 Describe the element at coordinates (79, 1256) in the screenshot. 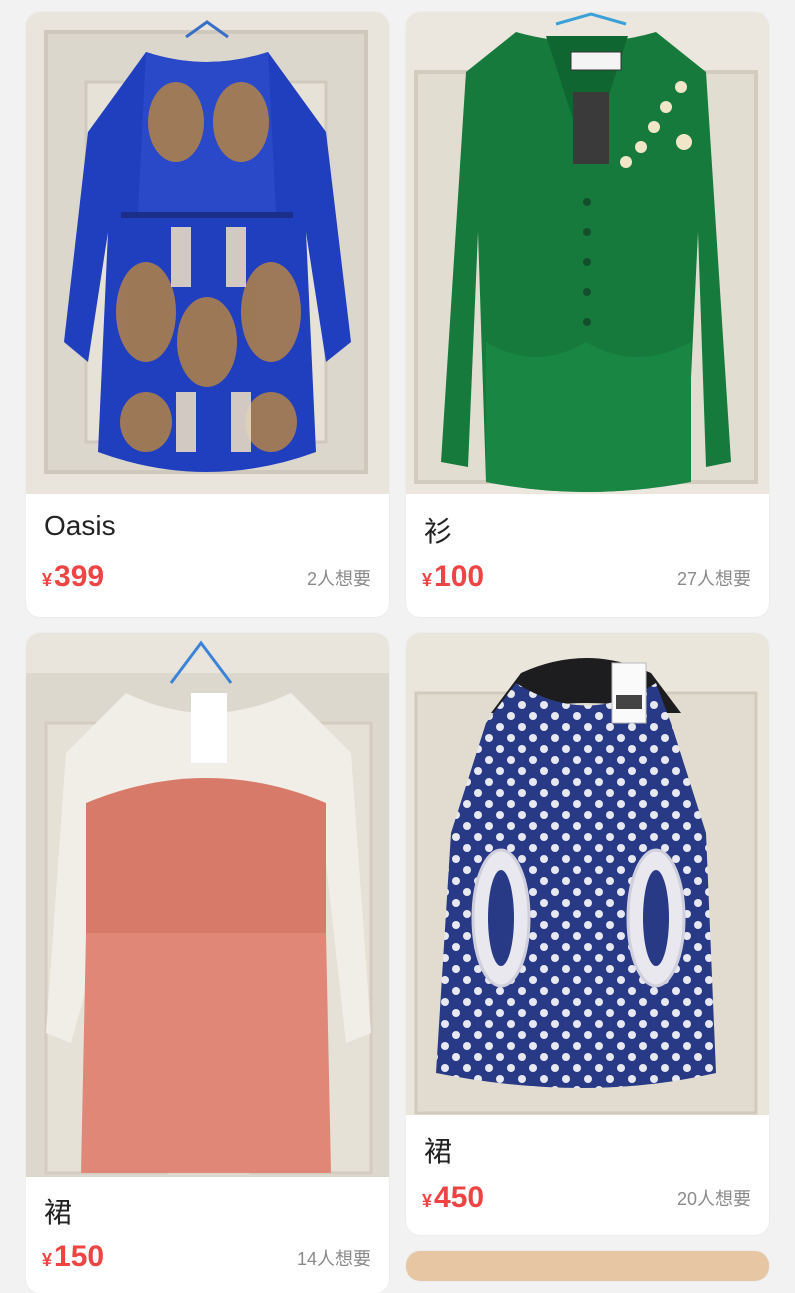

I see `price-value: 150` at that location.